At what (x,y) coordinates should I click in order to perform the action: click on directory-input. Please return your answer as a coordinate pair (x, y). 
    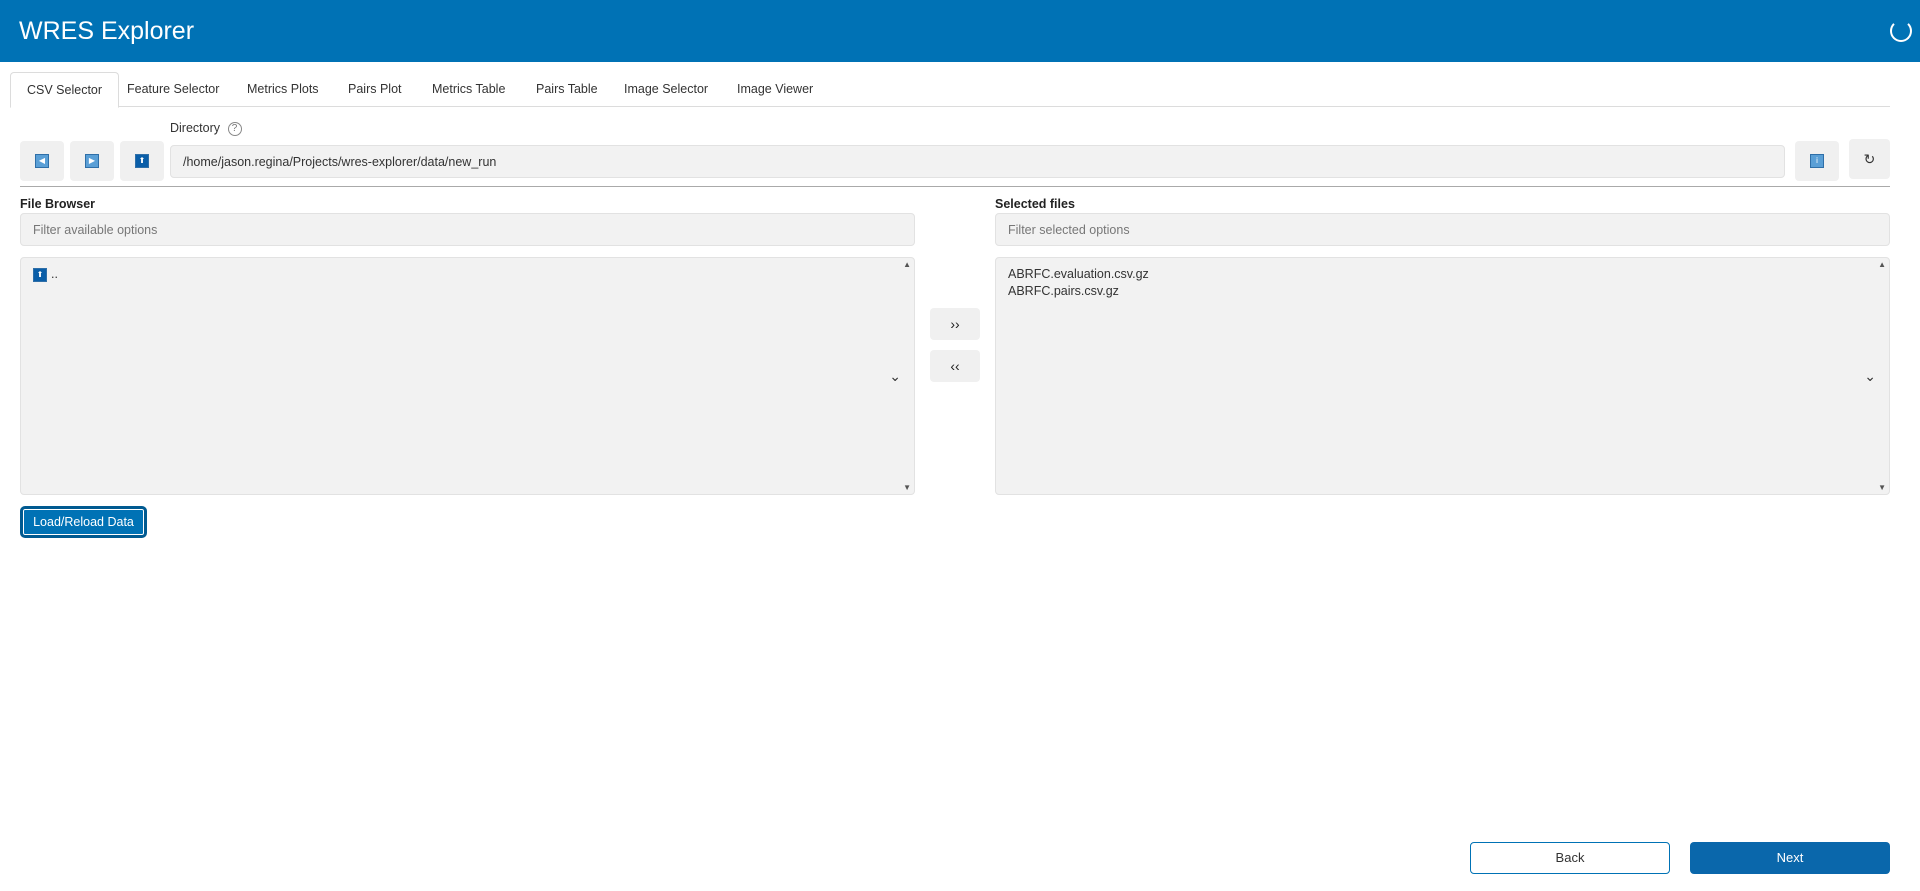
    Looking at the image, I should click on (977, 161).